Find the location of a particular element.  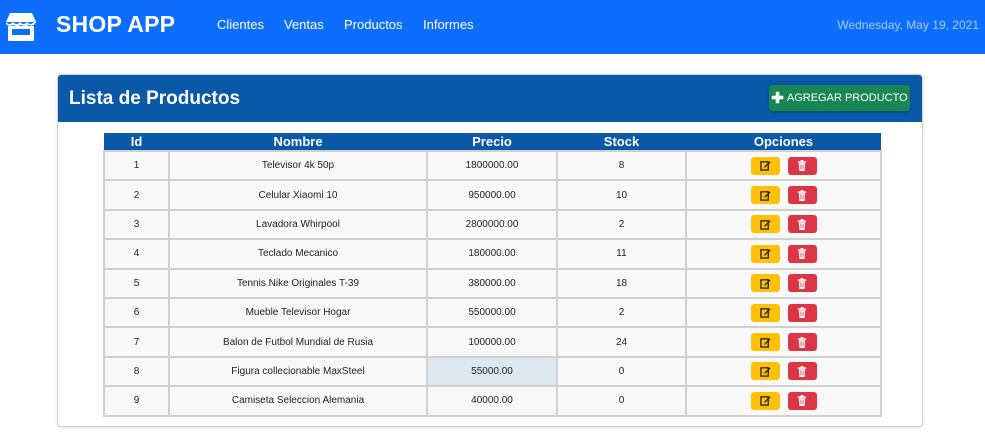

current-date: Wednesday, May 19, 2021 is located at coordinates (908, 25).